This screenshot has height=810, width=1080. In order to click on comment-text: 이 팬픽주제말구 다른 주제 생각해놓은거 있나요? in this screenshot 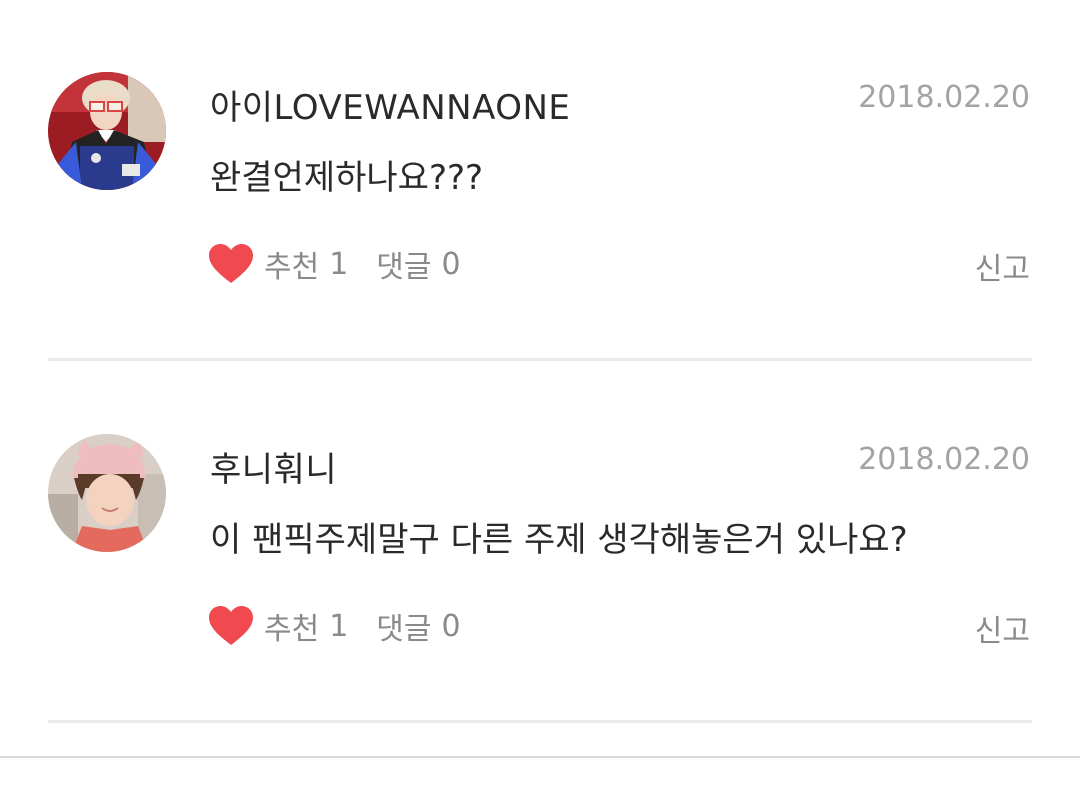, I will do `click(559, 540)`.